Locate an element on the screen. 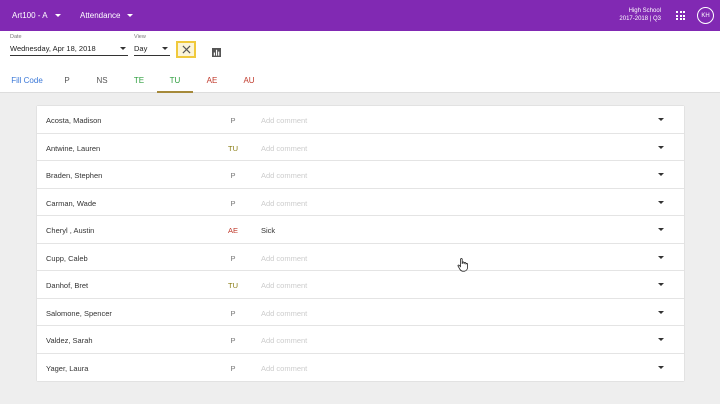  code-label: P is located at coordinates (67, 80).